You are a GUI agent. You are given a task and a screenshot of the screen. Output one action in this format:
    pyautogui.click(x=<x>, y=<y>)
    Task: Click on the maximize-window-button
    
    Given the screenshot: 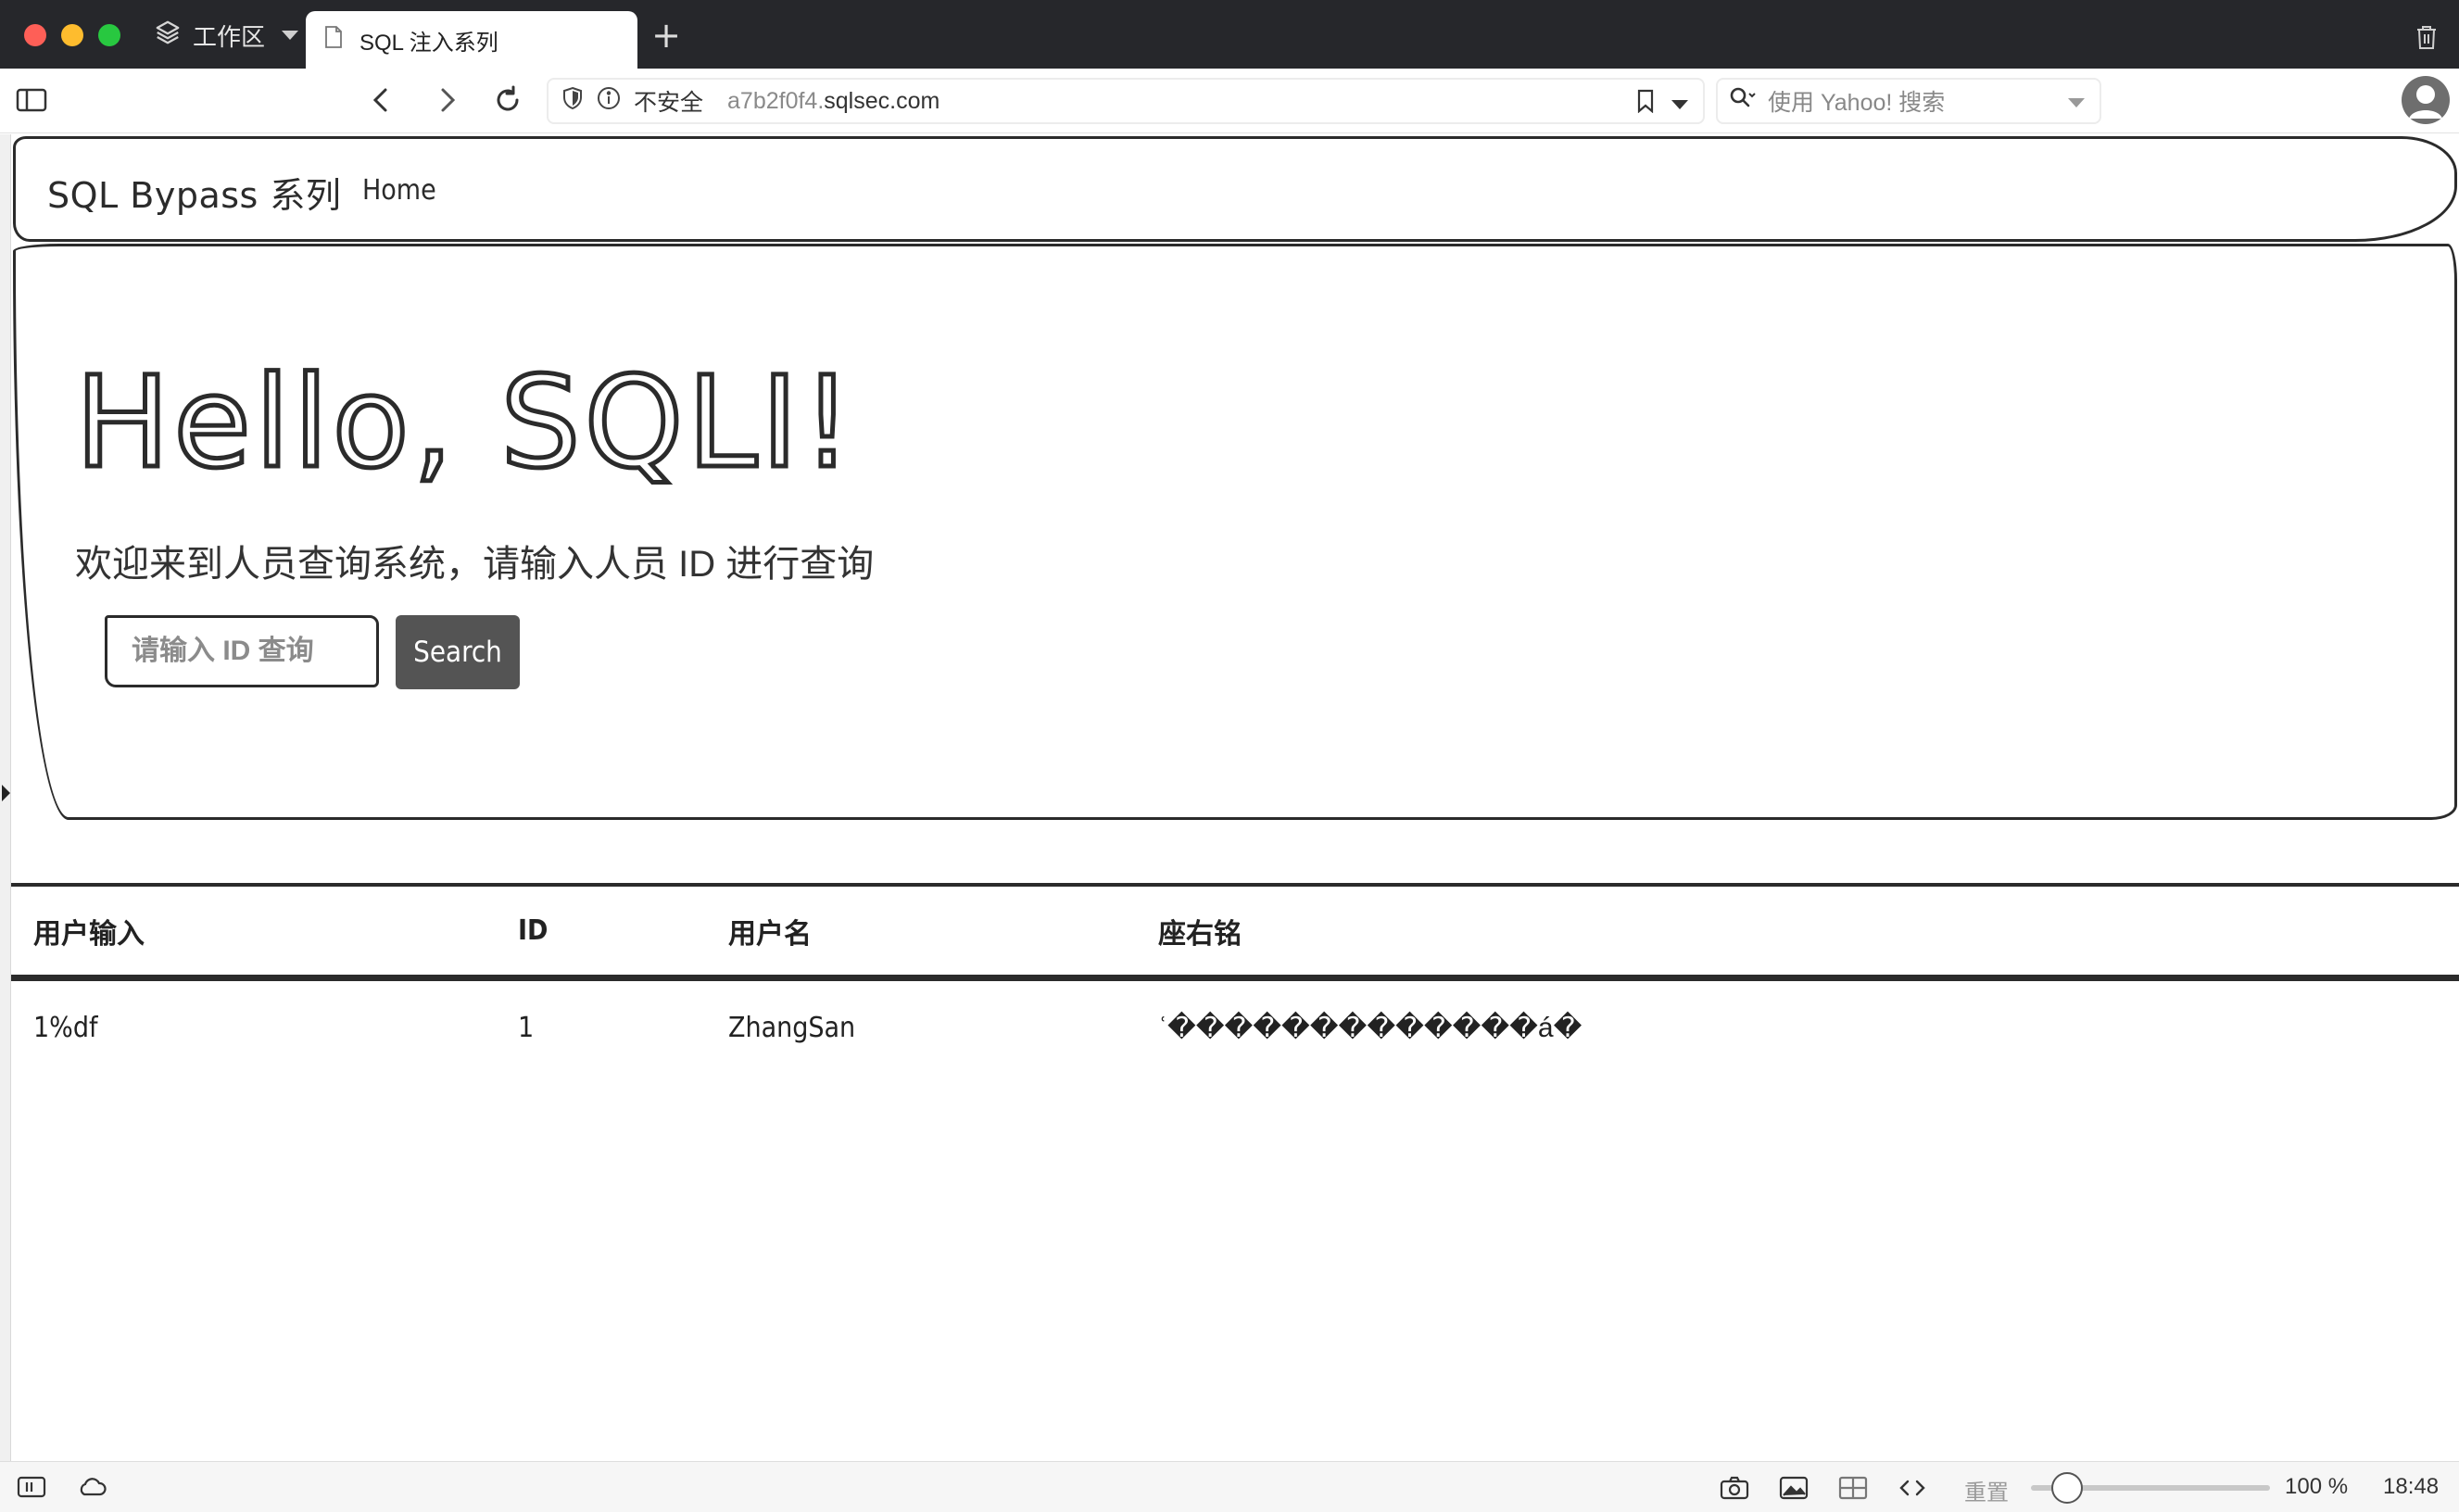 What is the action you would take?
    pyautogui.click(x=109, y=35)
    